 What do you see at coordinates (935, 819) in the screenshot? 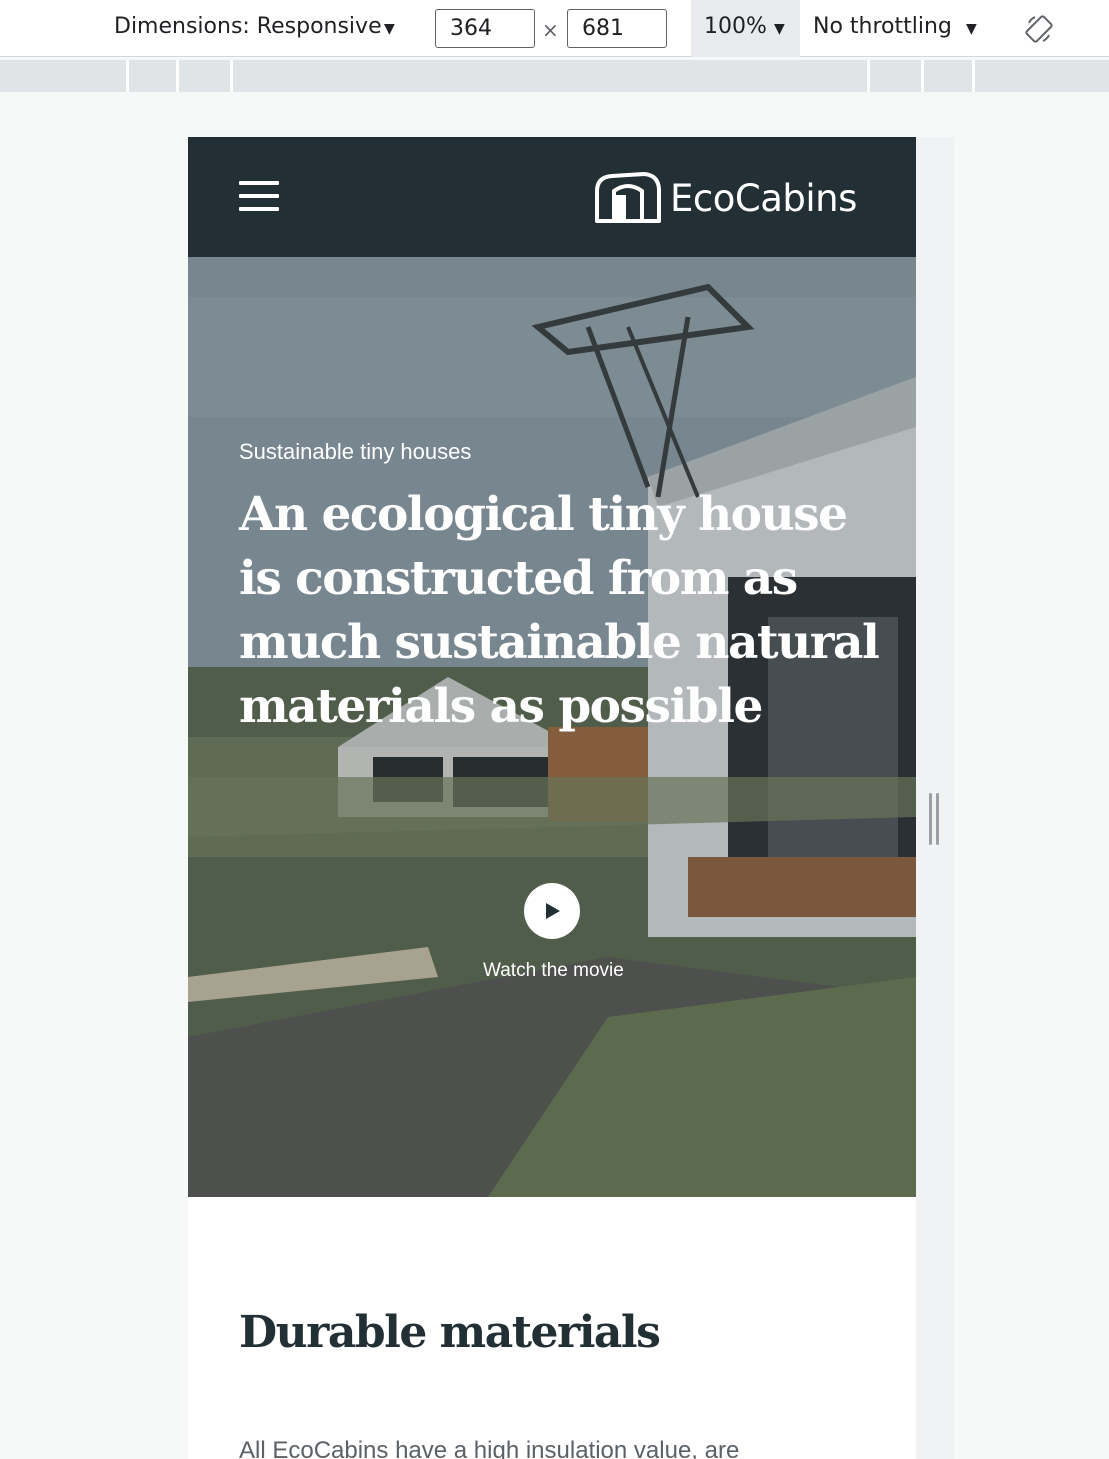
I see `resize-handle-icon` at bounding box center [935, 819].